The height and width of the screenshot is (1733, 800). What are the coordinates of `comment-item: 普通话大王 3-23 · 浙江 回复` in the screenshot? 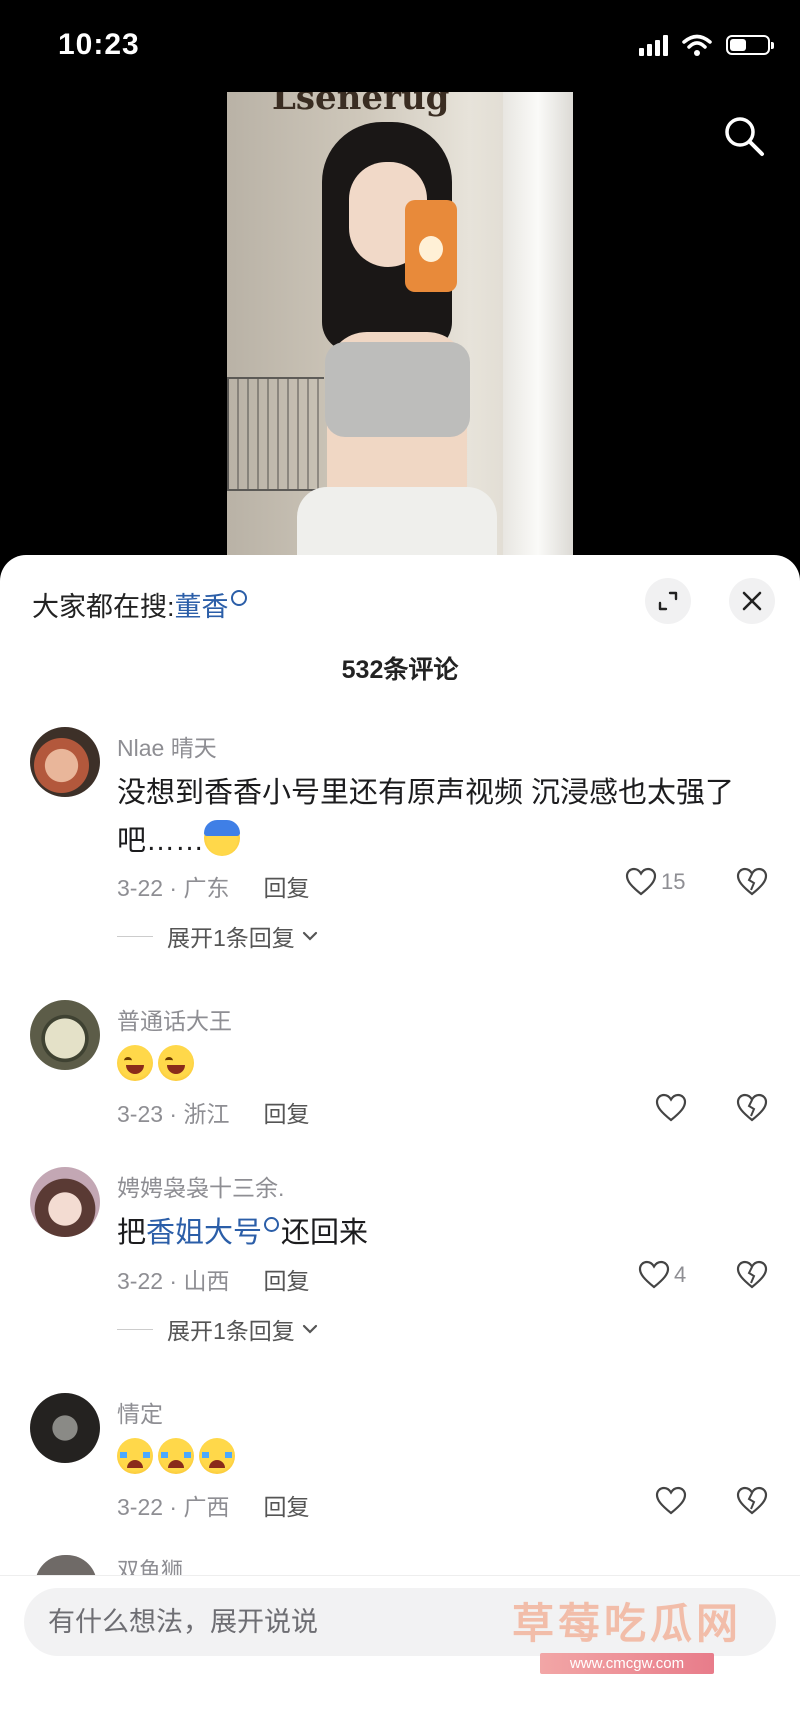 It's located at (400, 1075).